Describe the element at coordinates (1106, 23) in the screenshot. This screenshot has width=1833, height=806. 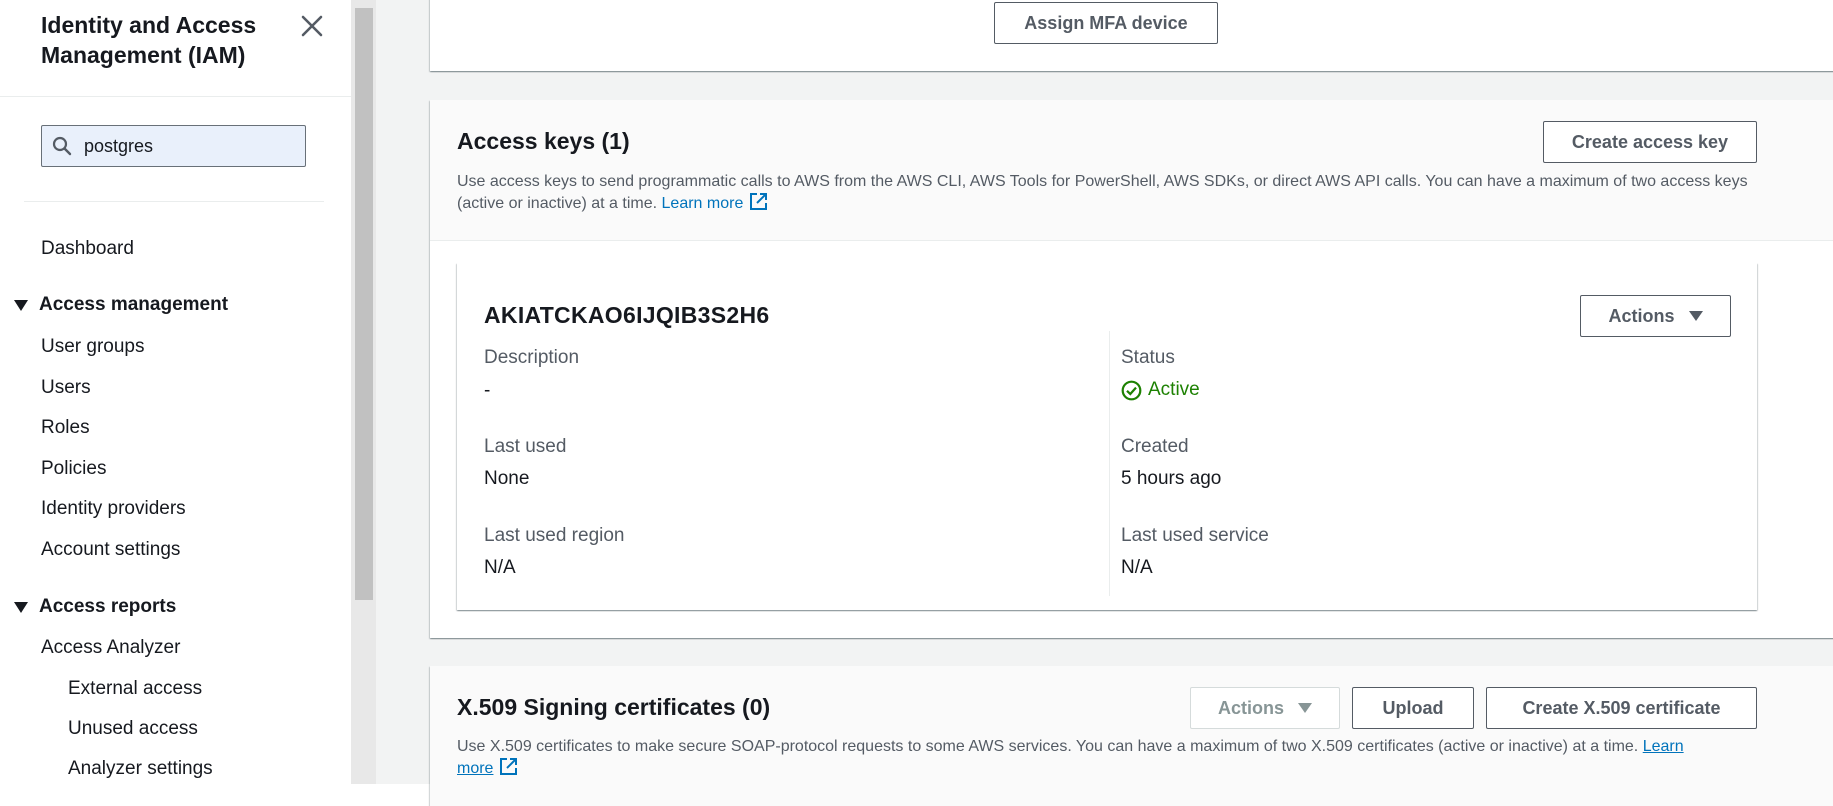
I see `assign-mfa-button: Assign MFA device` at that location.